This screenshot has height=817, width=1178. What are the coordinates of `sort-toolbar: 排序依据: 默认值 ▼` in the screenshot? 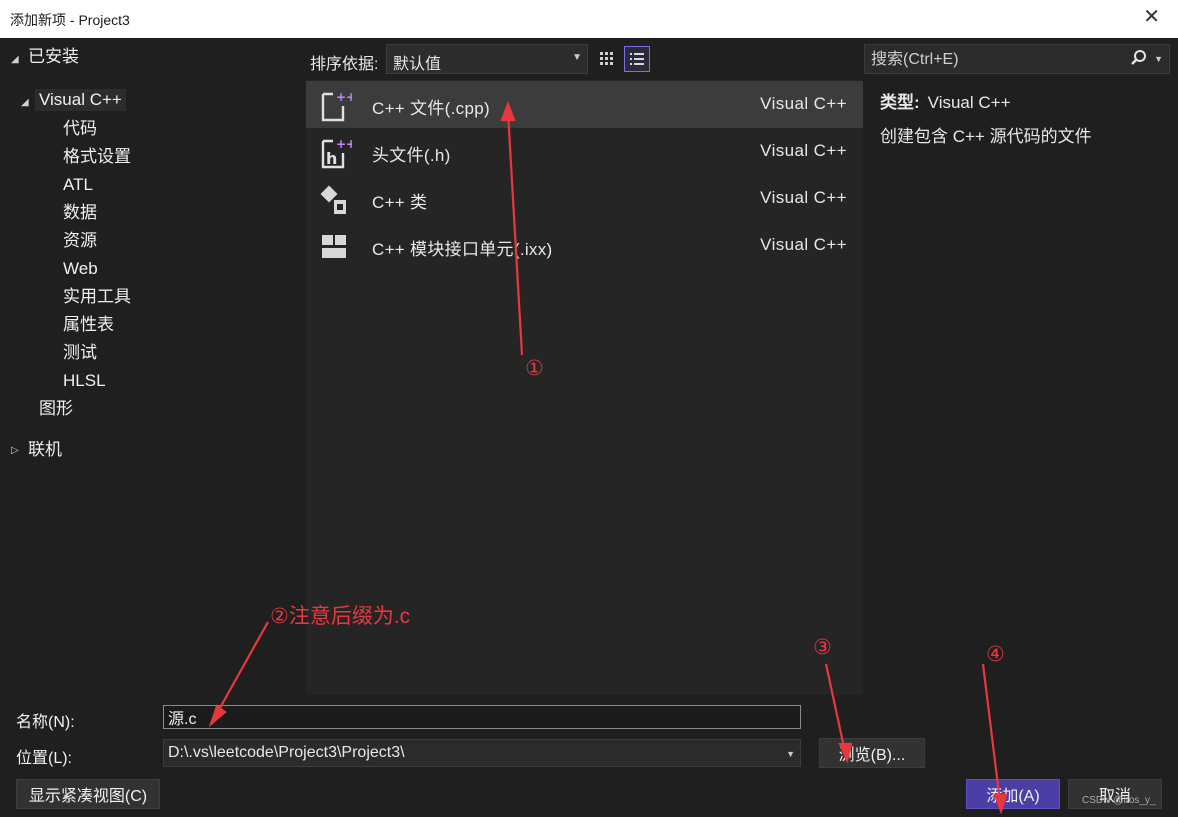 It's located at (584, 61).